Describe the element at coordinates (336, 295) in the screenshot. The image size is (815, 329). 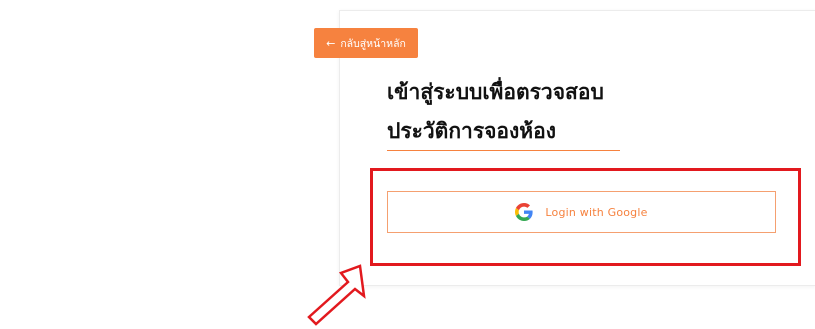
I see `annotation-arrow-icon` at that location.